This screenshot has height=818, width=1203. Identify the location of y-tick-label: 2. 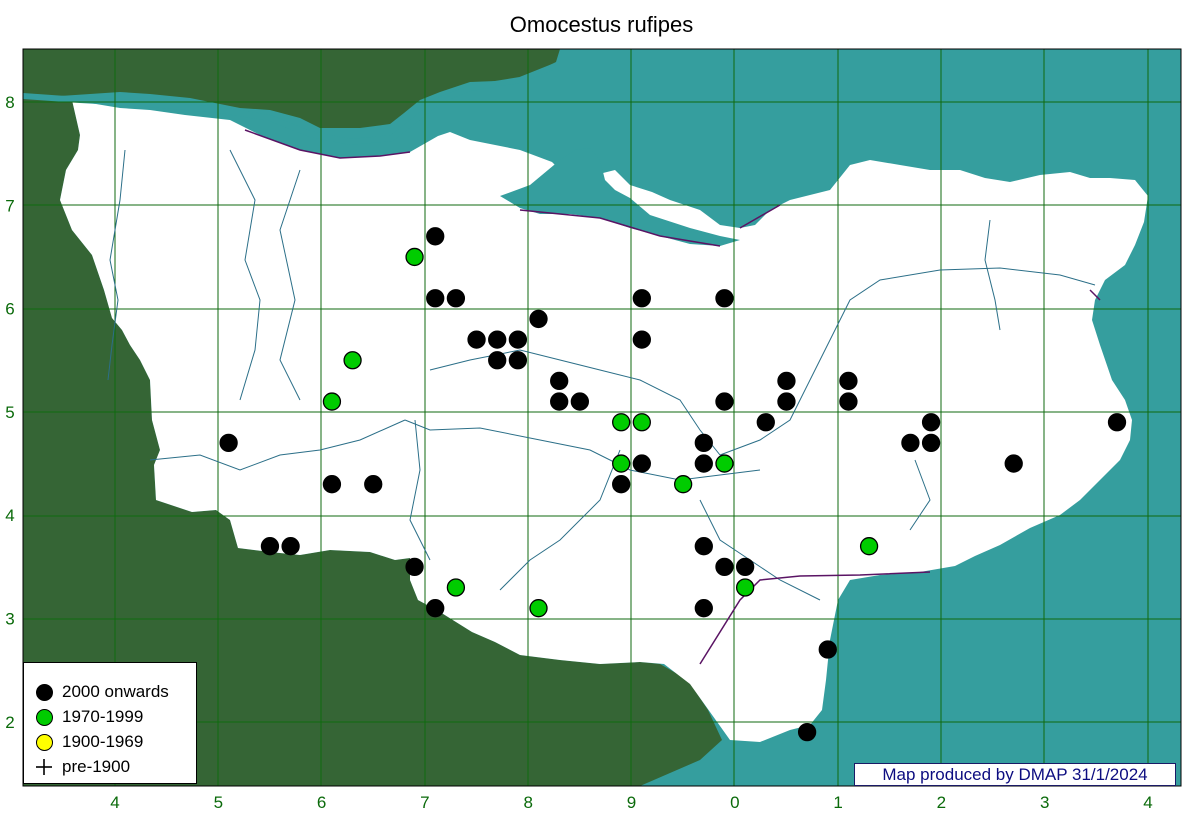
(9, 722).